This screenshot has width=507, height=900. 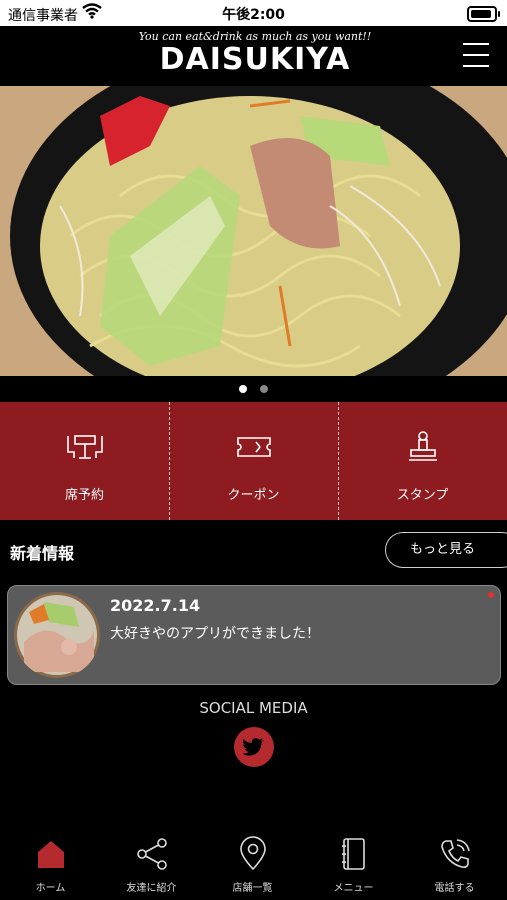 I want to click on unread-badge, so click(x=491, y=595).